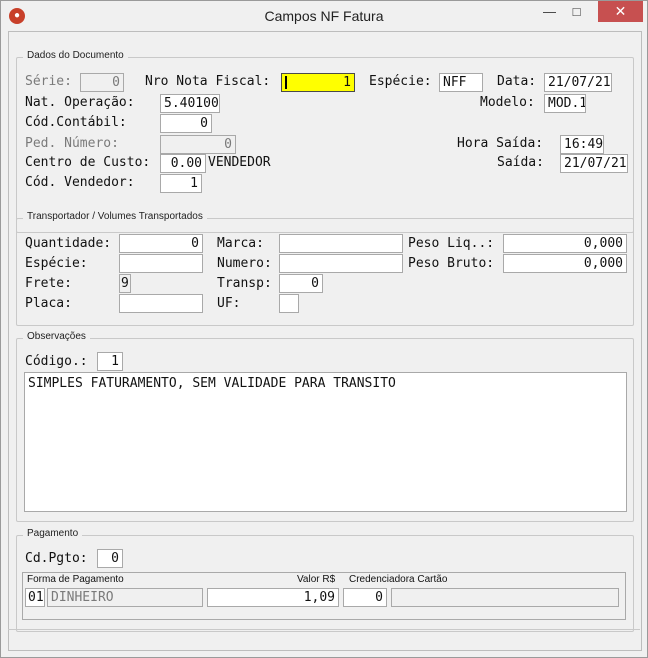 The height and width of the screenshot is (658, 648). I want to click on data-label: Data:, so click(517, 81).